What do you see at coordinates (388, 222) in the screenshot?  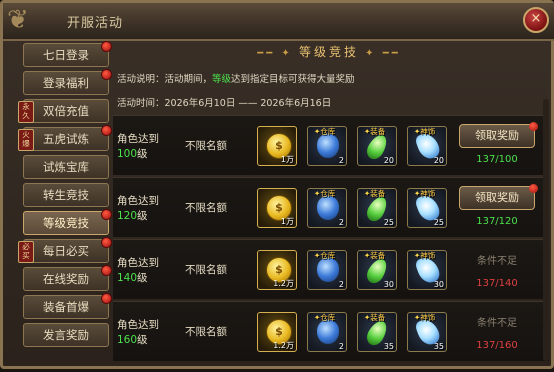 I see `reward-quantity: 25` at bounding box center [388, 222].